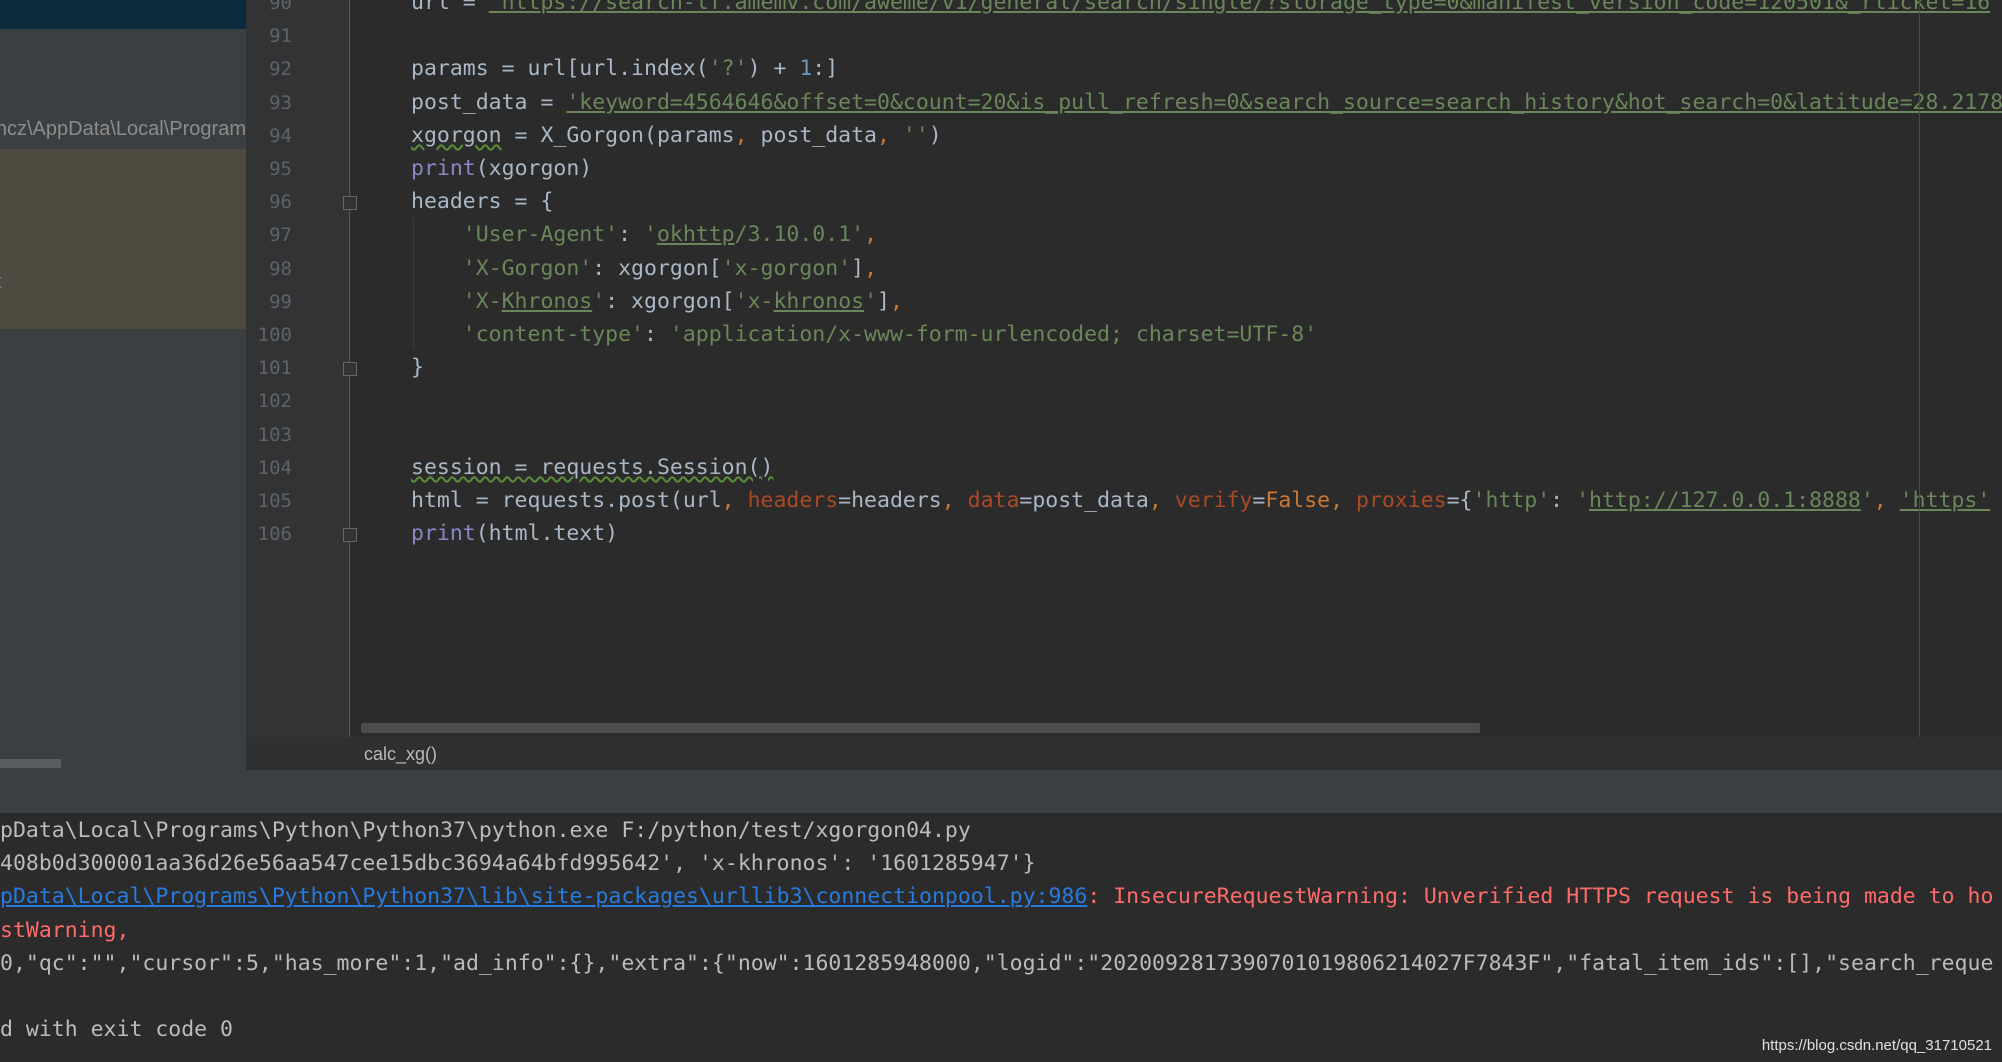 The image size is (2002, 1062). I want to click on breadcrumb-function: calc_xg(), so click(400, 754).